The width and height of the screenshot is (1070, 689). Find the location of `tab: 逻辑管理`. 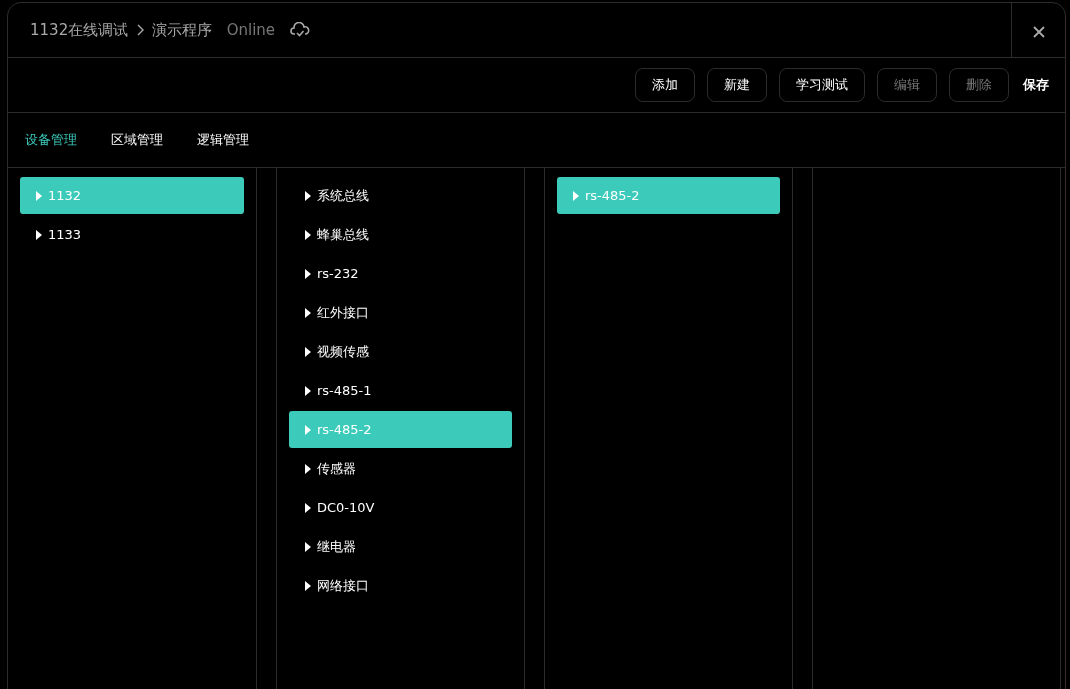

tab: 逻辑管理 is located at coordinates (223, 140).